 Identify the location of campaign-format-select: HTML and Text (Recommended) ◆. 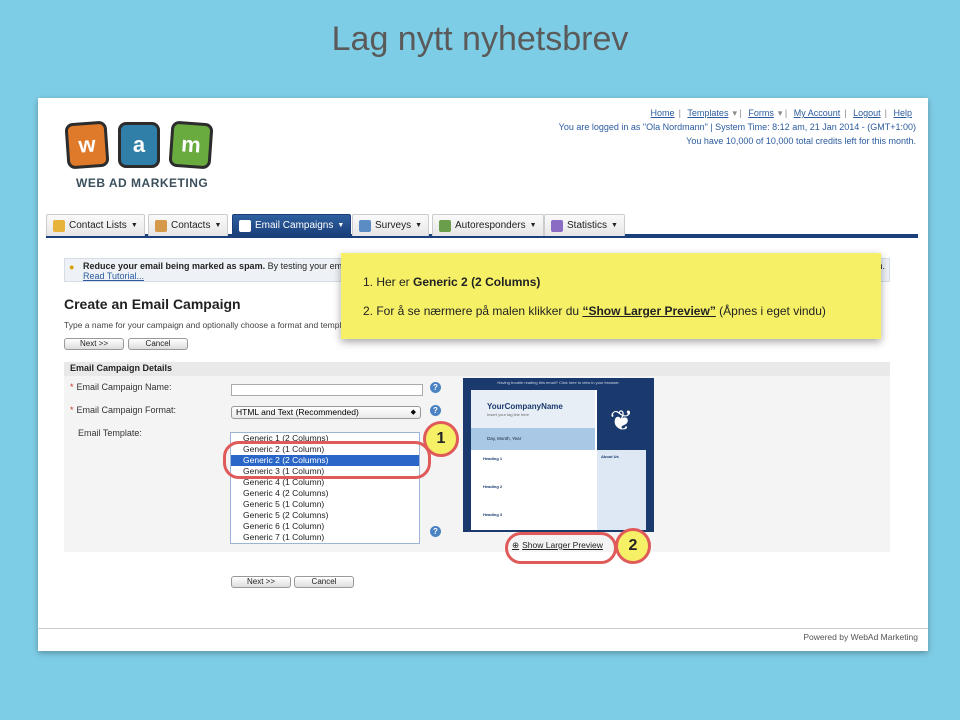
(326, 412).